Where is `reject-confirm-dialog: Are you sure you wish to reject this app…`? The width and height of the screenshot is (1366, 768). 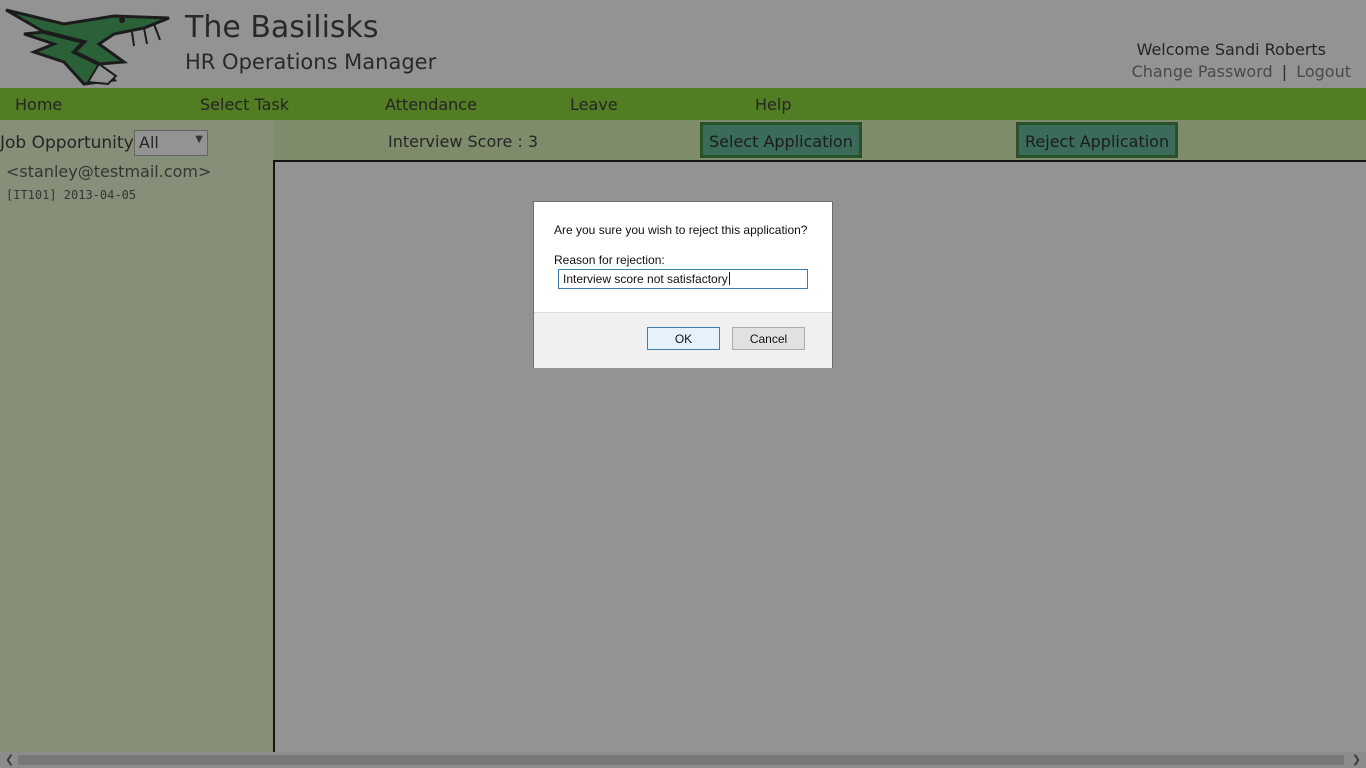
reject-confirm-dialog: Are you sure you wish to reject this app… is located at coordinates (683, 284).